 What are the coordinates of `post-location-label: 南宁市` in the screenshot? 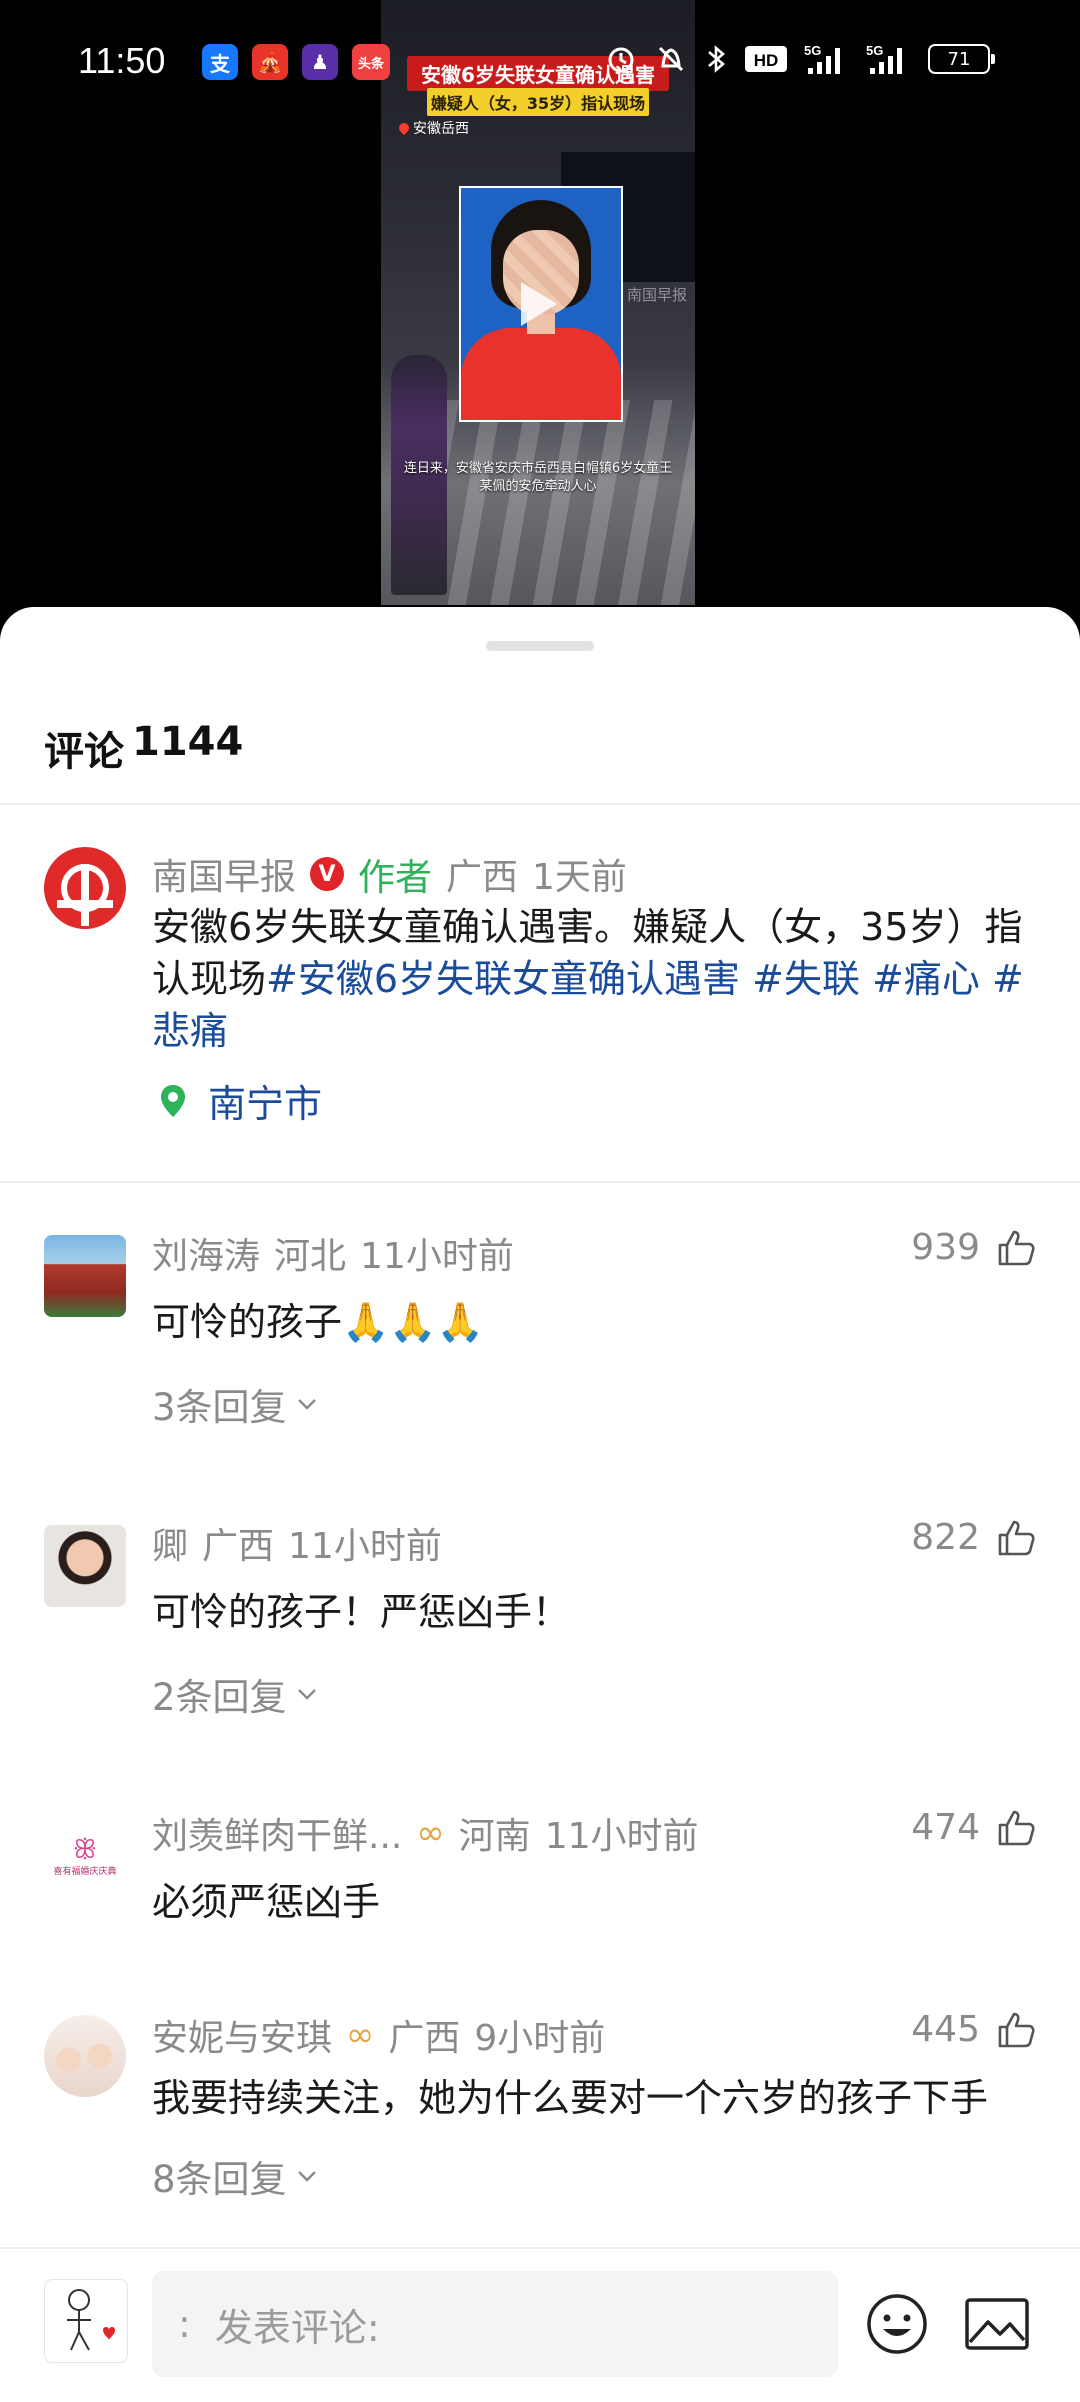 It's located at (265, 1104).